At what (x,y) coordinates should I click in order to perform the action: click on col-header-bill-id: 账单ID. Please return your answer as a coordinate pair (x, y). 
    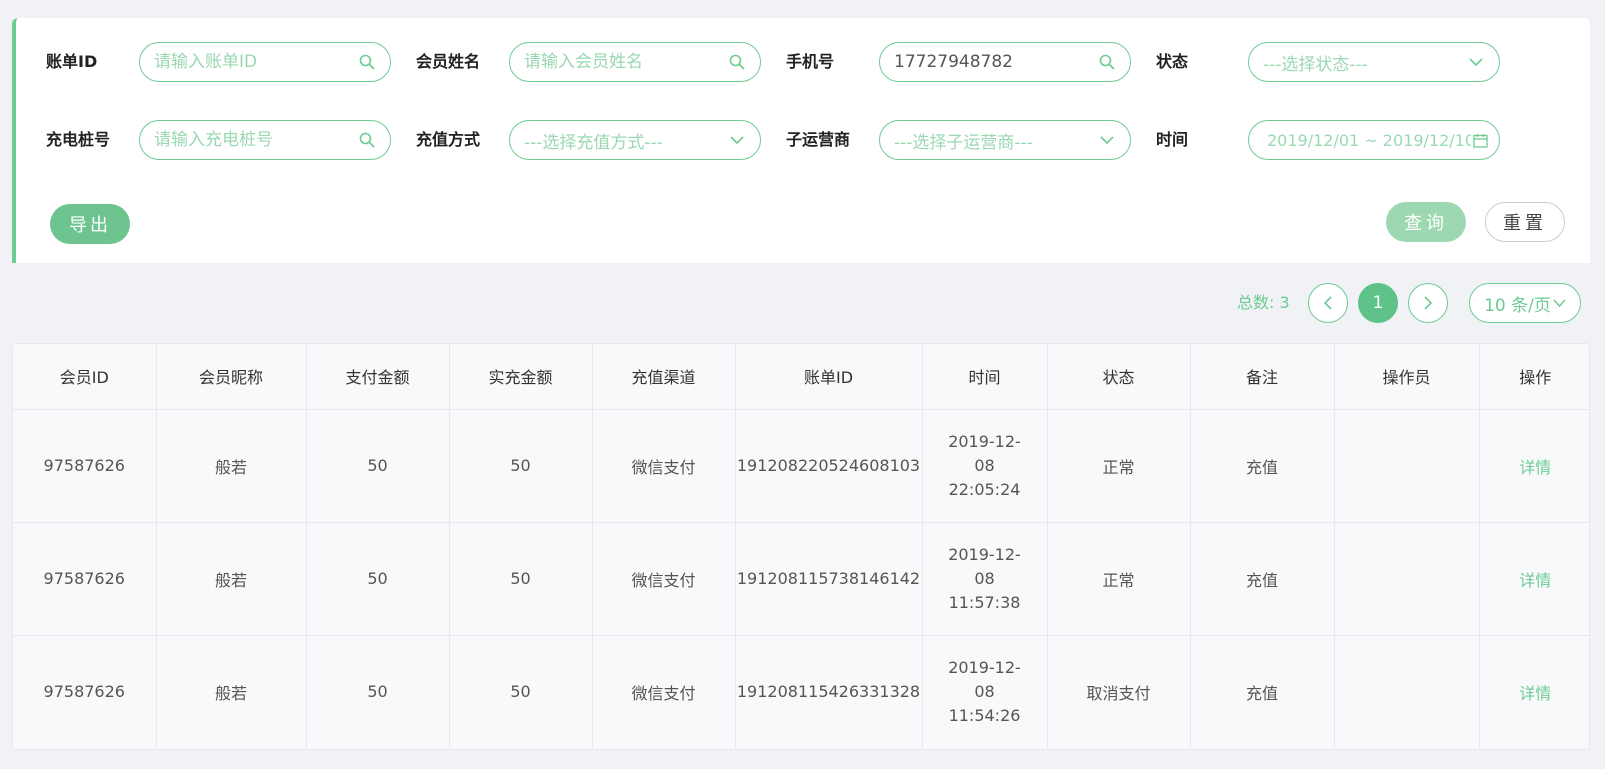
    Looking at the image, I should click on (829, 377).